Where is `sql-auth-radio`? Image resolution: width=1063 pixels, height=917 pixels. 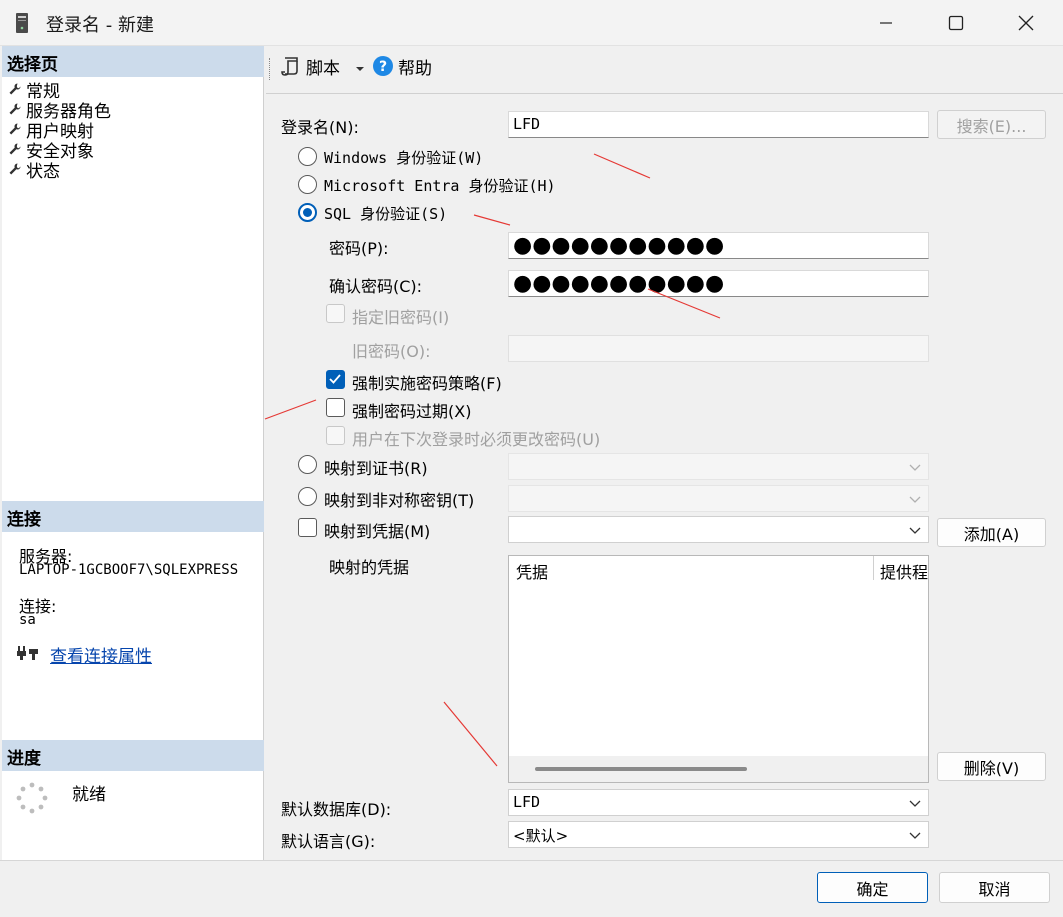 sql-auth-radio is located at coordinates (307, 212).